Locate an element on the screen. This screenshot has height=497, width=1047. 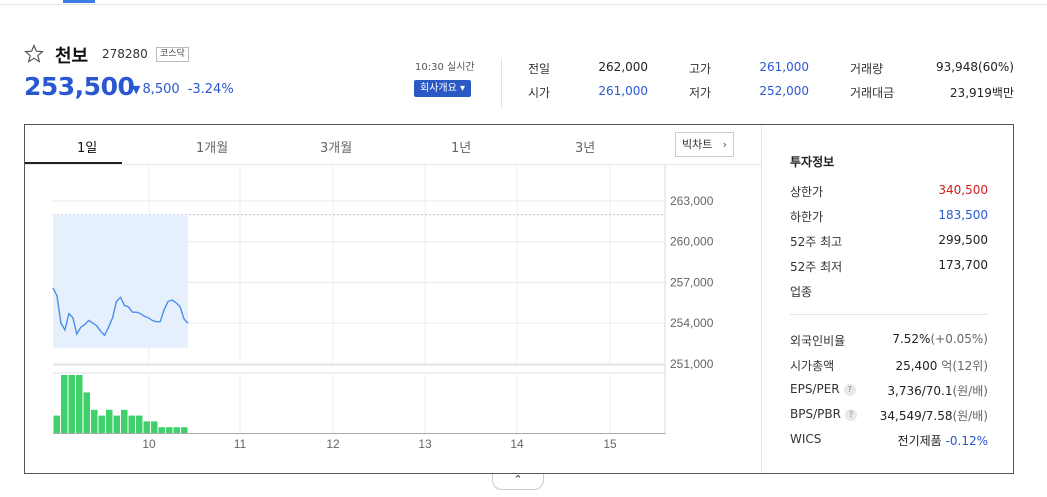
summary-label: 거래량 is located at coordinates (867, 69).